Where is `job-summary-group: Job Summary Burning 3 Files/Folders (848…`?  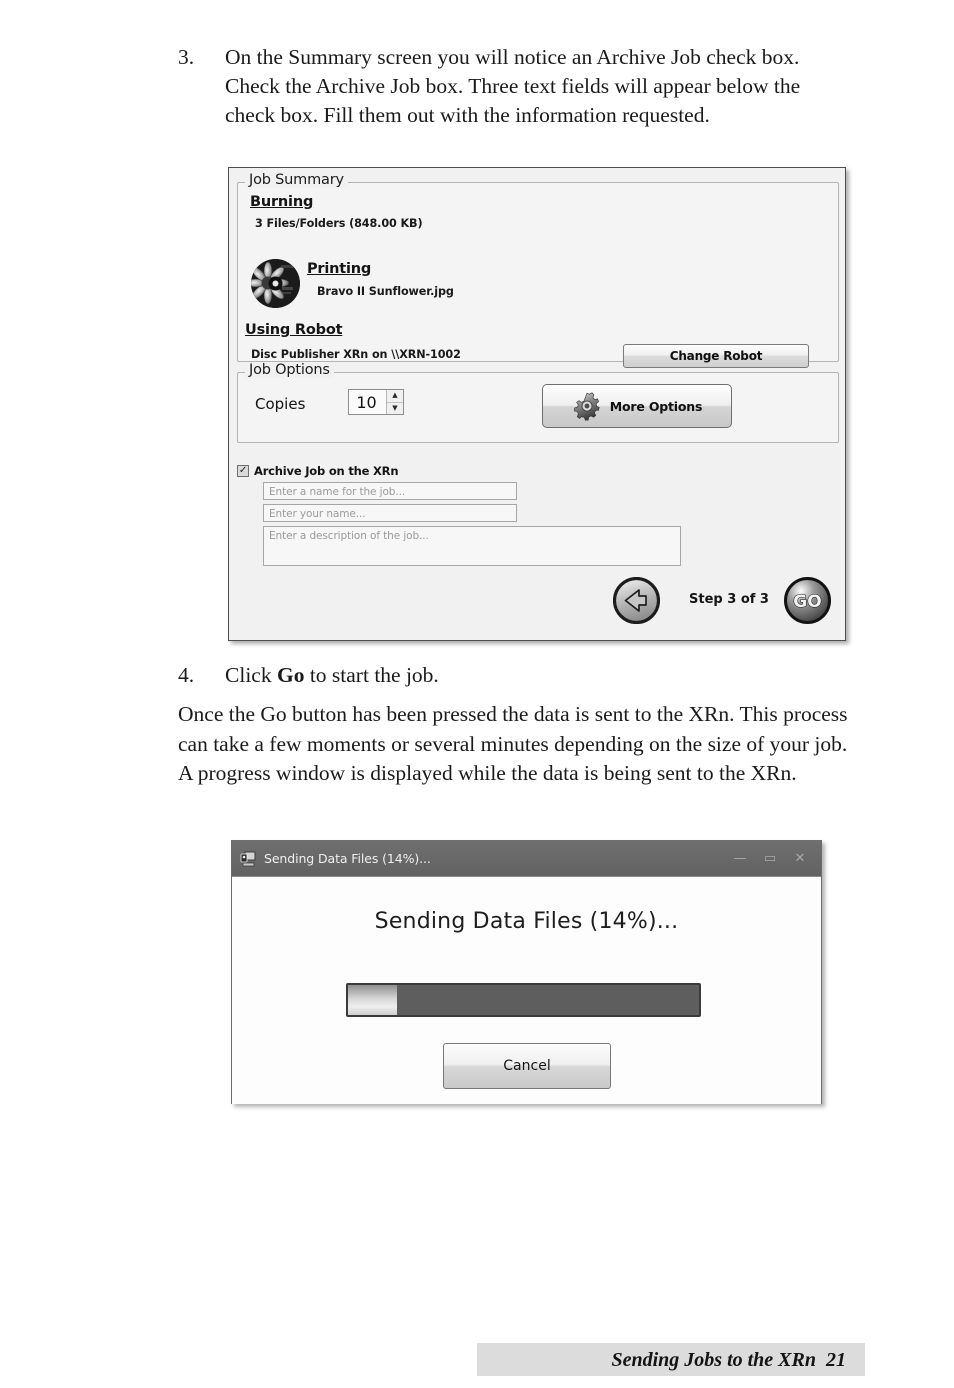
job-summary-group: Job Summary Burning 3 Files/Folders (848… is located at coordinates (538, 270).